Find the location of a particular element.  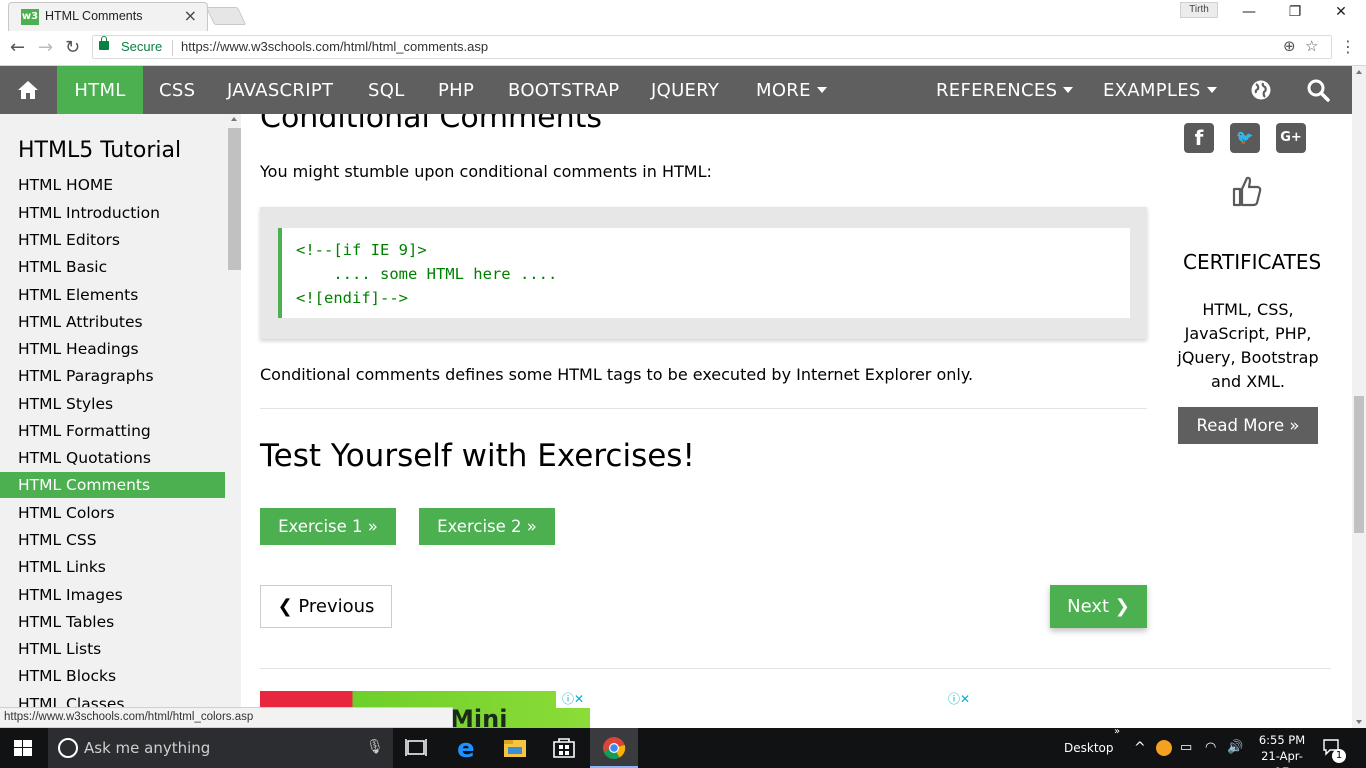

lock-icon is located at coordinates (104, 43).